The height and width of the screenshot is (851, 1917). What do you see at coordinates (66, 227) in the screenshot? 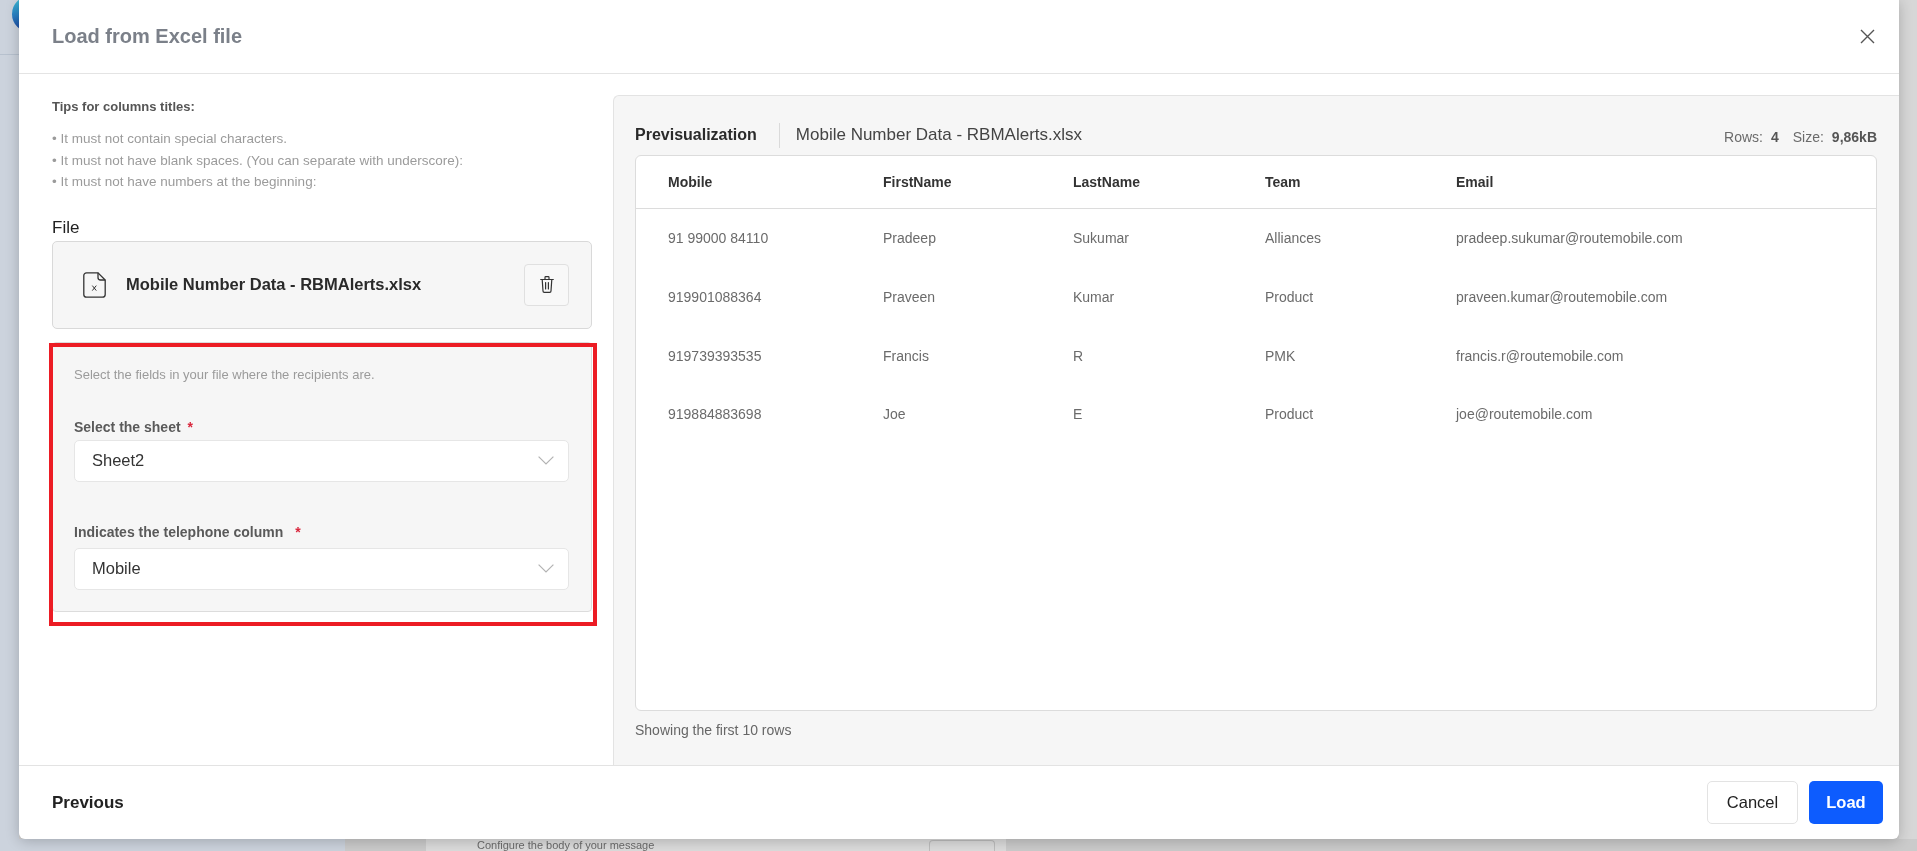
I see `file-label: File` at bounding box center [66, 227].